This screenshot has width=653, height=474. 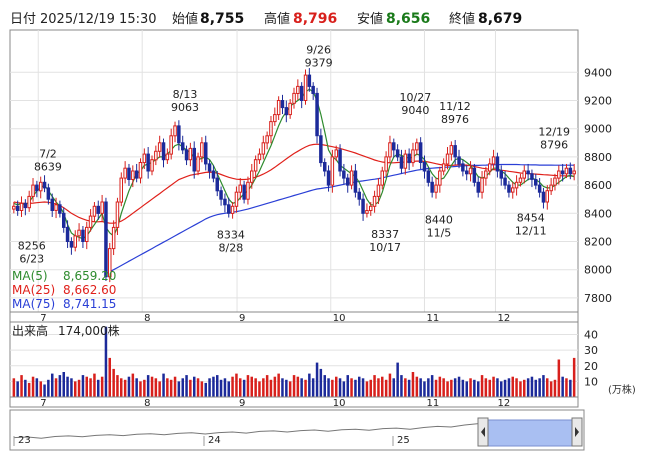 I want to click on ma5-value: 8,659.20, so click(x=89, y=276).